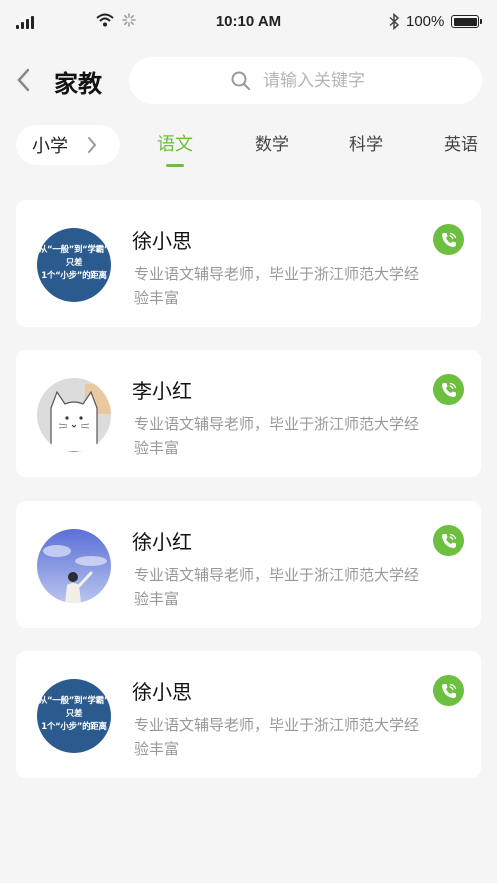 The image size is (497, 883). I want to click on subject-tabs: 语文 数学 科学 英语, so click(308, 150).